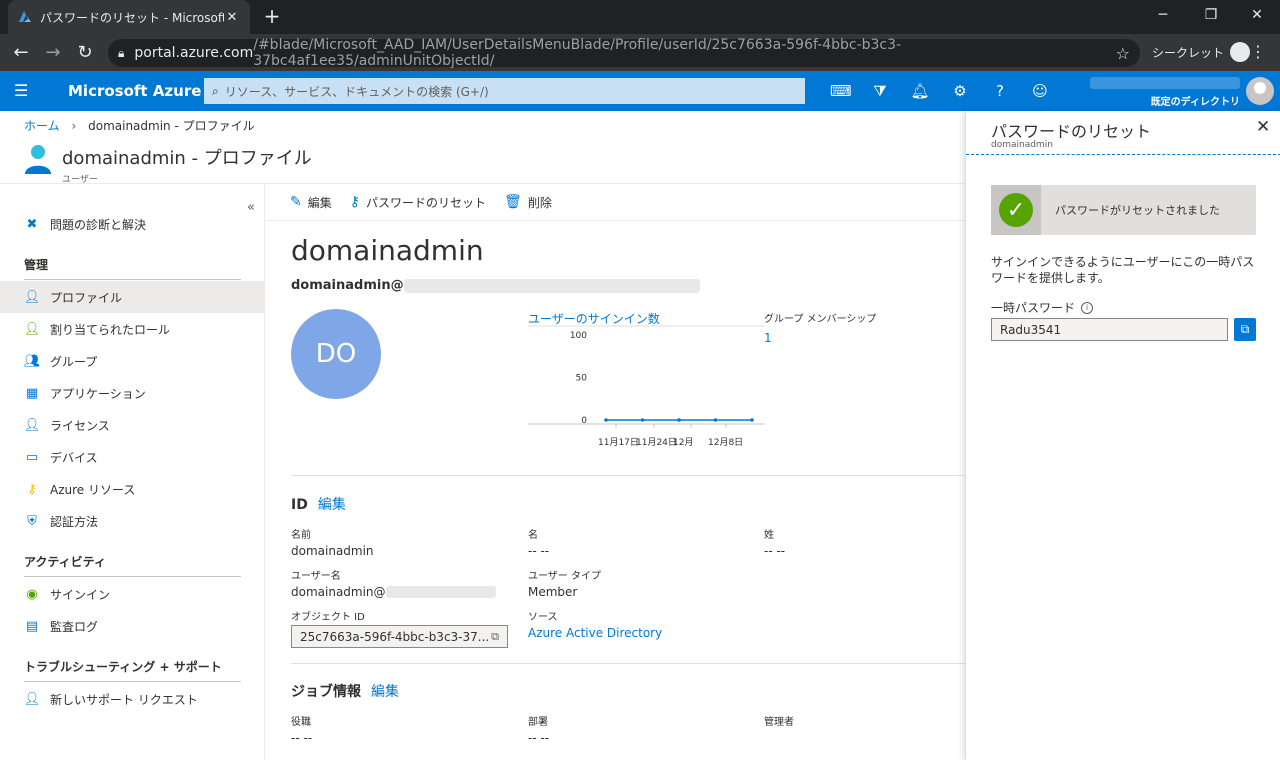 This screenshot has height=760, width=1280. What do you see at coordinates (1201, 52) in the screenshot?
I see `incognito-indicator: シークレット` at bounding box center [1201, 52].